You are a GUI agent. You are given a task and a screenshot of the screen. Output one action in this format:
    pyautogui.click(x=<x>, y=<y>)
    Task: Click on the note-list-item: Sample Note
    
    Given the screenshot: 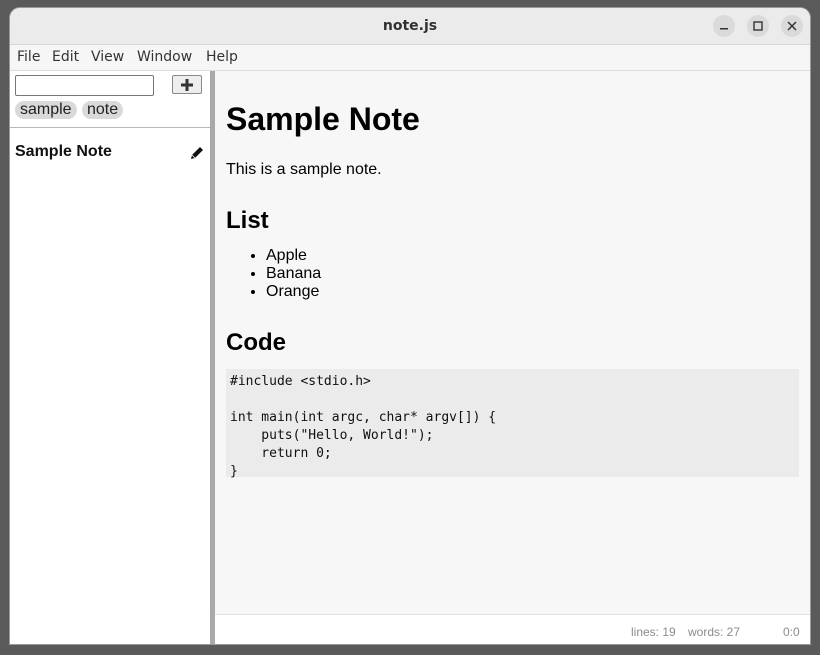 What is the action you would take?
    pyautogui.click(x=110, y=154)
    